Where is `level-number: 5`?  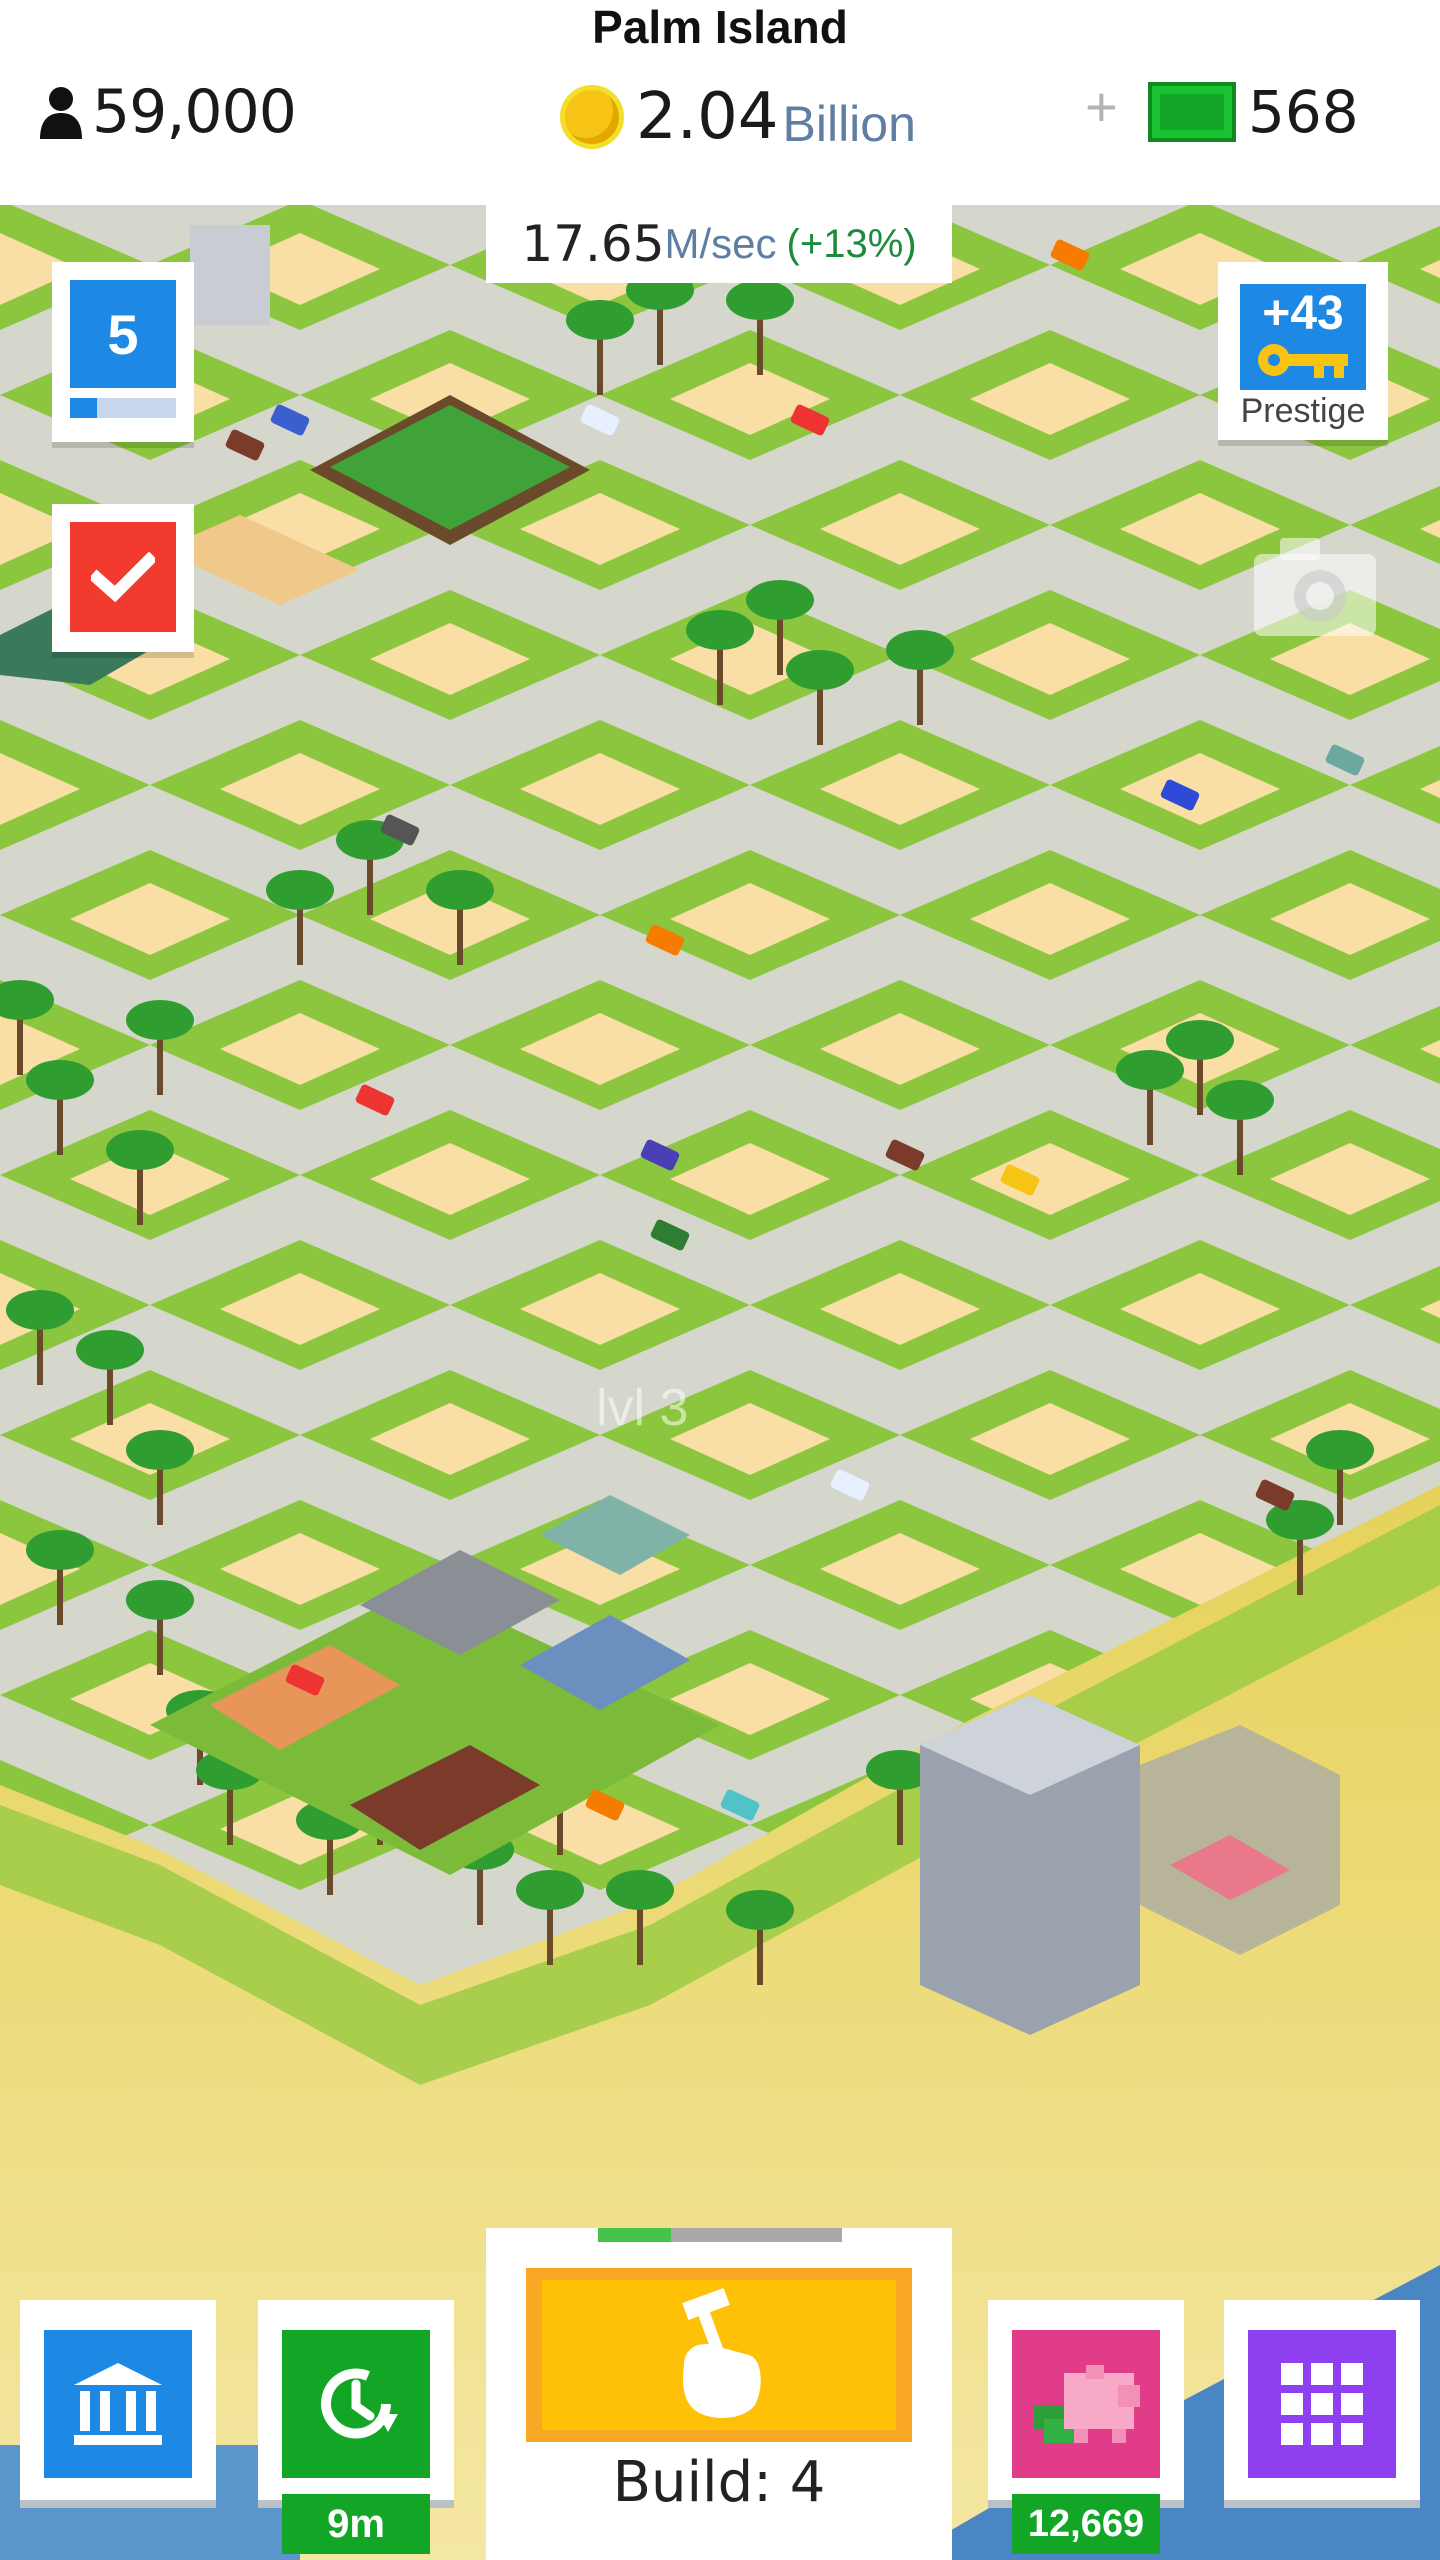 level-number: 5 is located at coordinates (123, 334).